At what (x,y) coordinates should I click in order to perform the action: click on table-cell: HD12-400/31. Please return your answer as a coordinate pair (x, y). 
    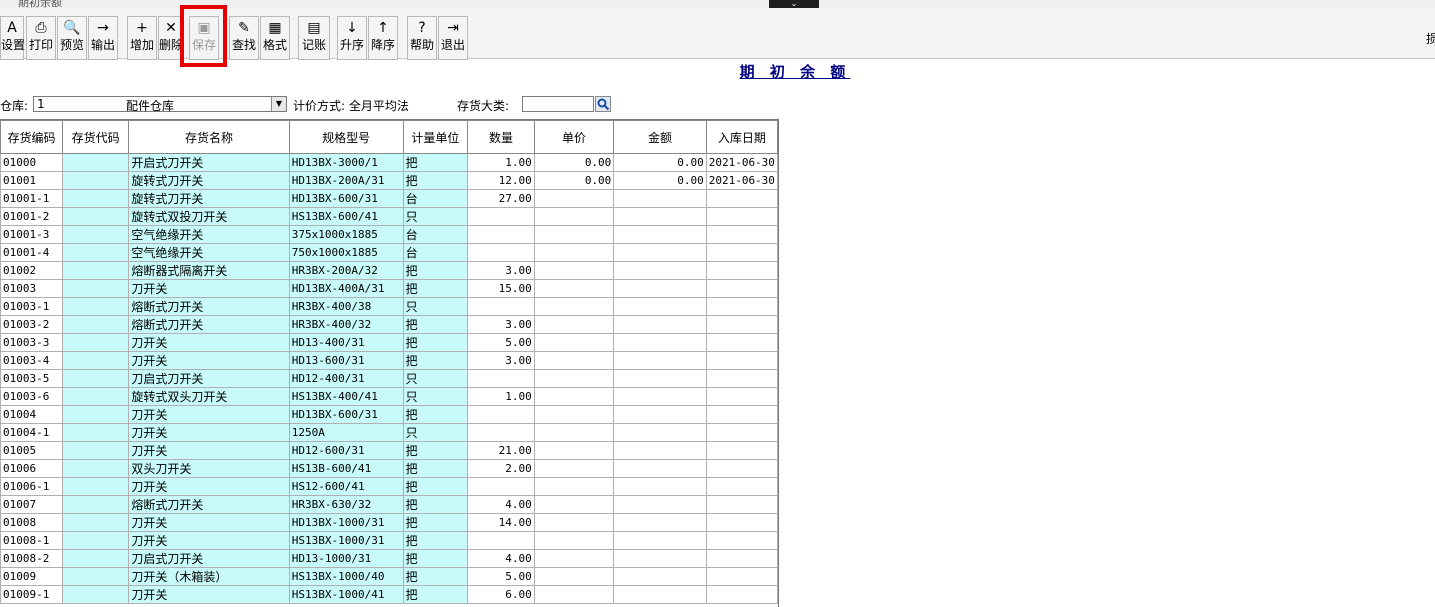
    Looking at the image, I should click on (346, 378).